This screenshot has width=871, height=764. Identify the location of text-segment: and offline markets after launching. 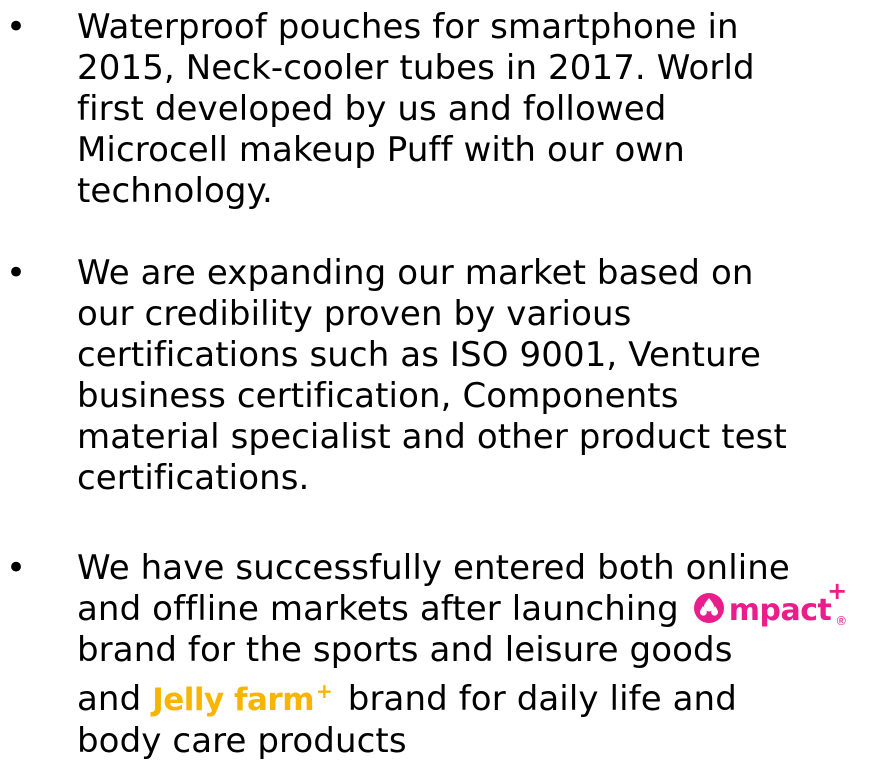
(378, 609).